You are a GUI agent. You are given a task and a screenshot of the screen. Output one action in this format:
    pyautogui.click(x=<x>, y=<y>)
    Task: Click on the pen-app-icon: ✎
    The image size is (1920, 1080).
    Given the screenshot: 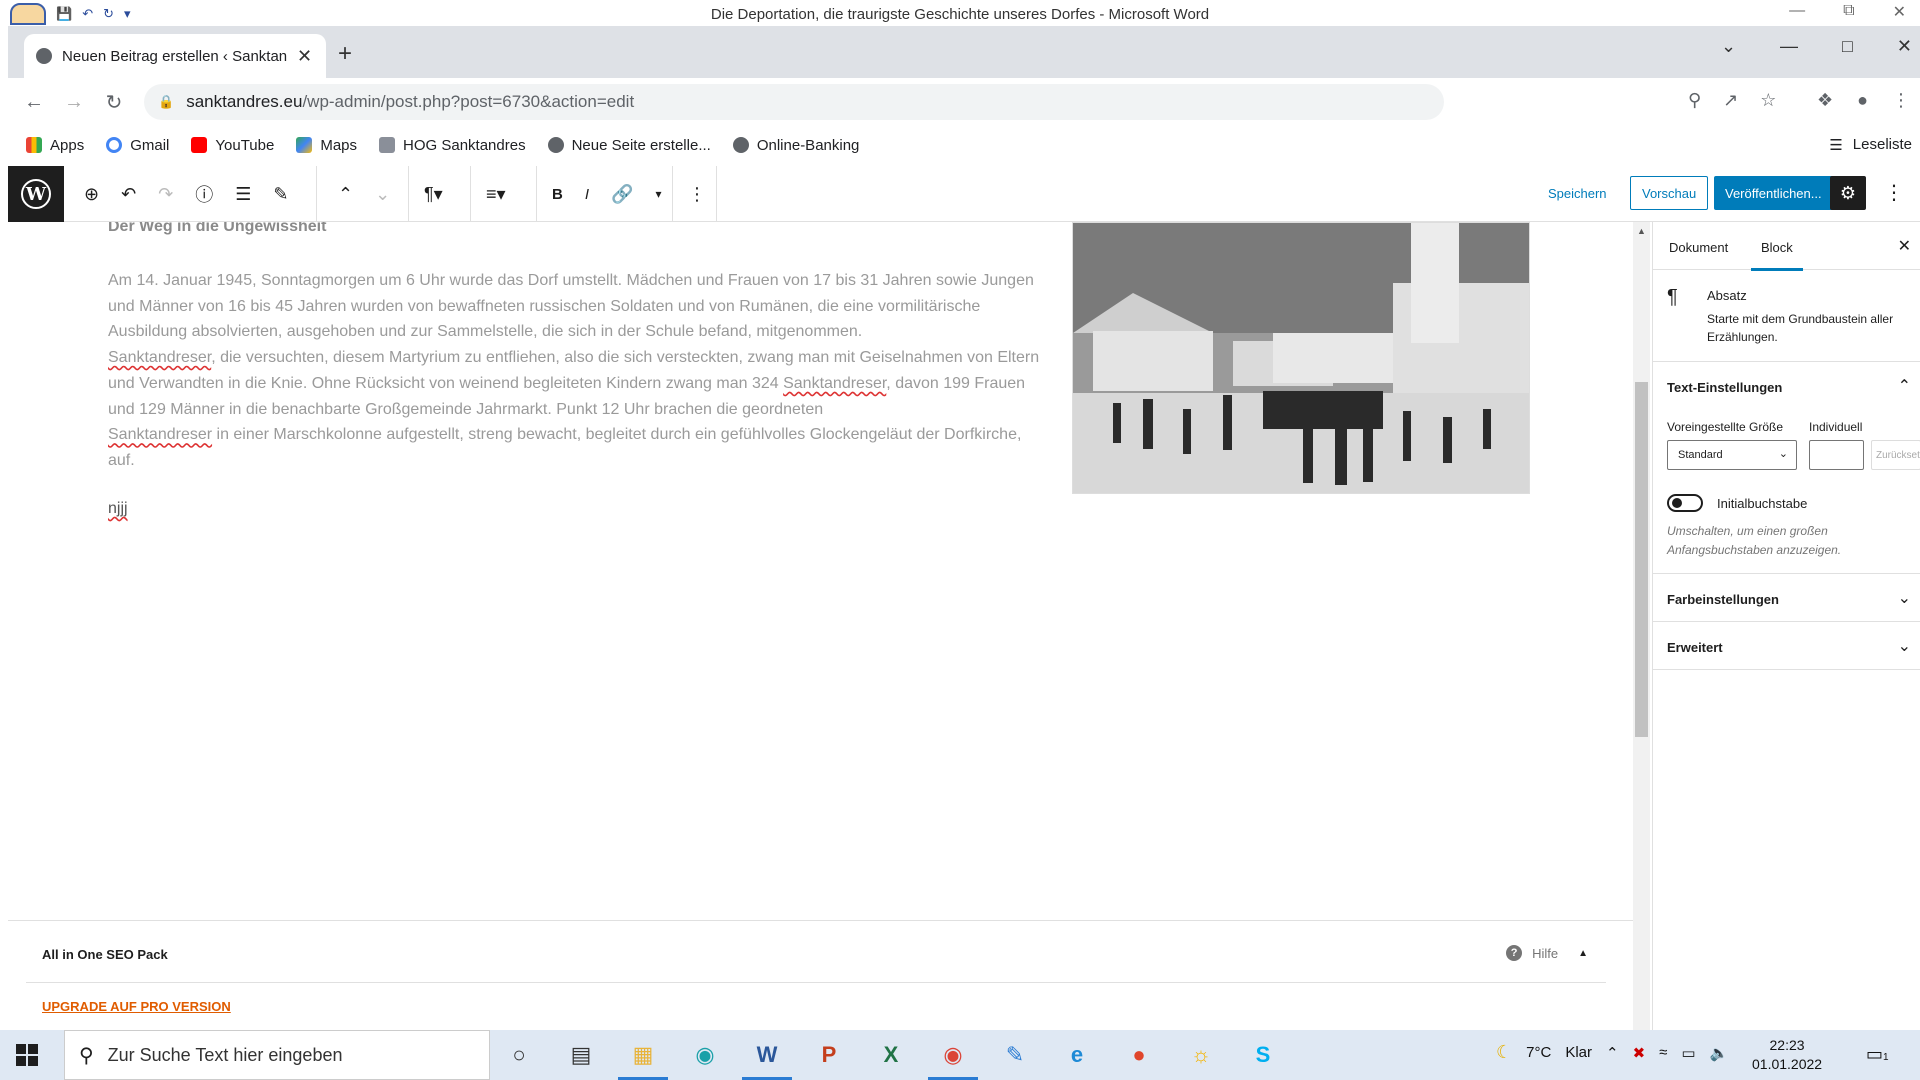 What is the action you would take?
    pyautogui.click(x=1015, y=1055)
    